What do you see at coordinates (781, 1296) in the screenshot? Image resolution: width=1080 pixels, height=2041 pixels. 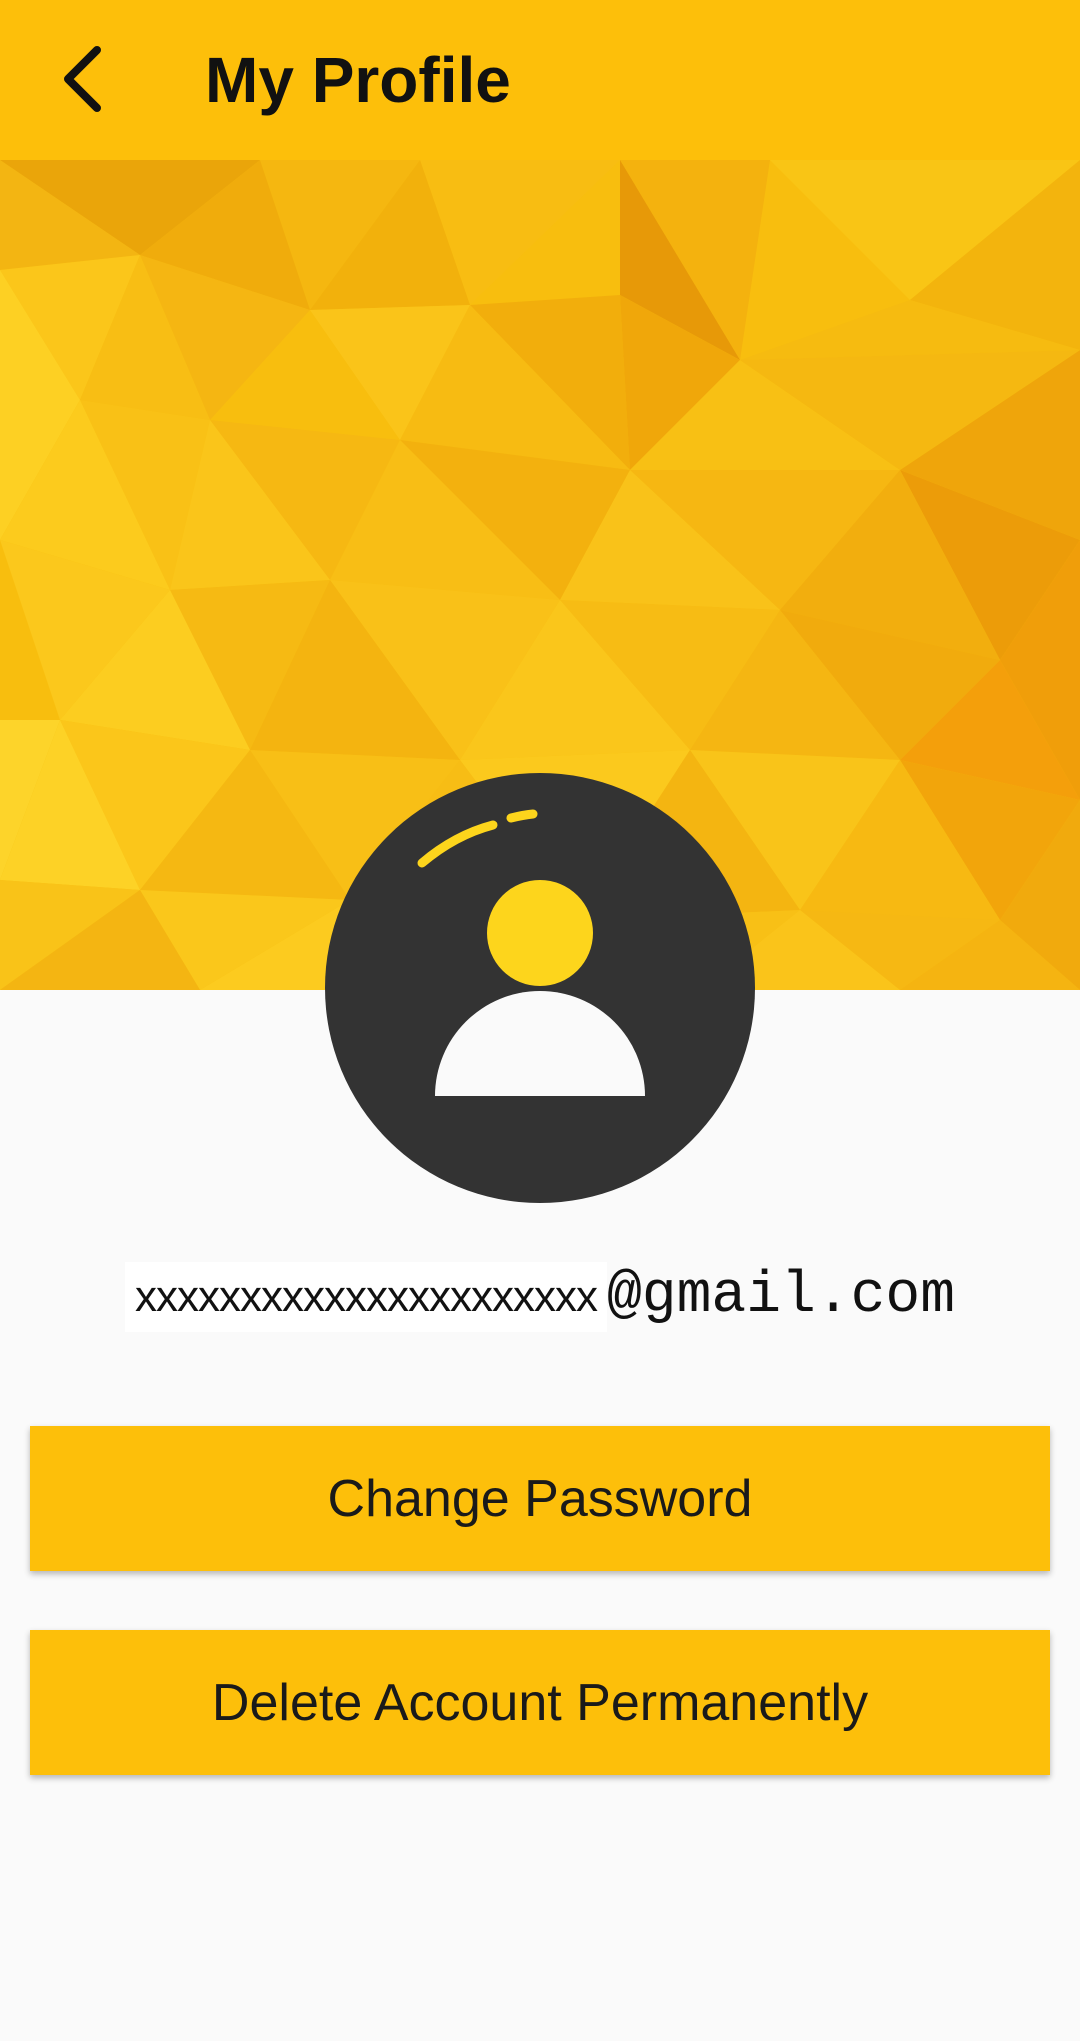 I see `email-domain: @gmail.com` at bounding box center [781, 1296].